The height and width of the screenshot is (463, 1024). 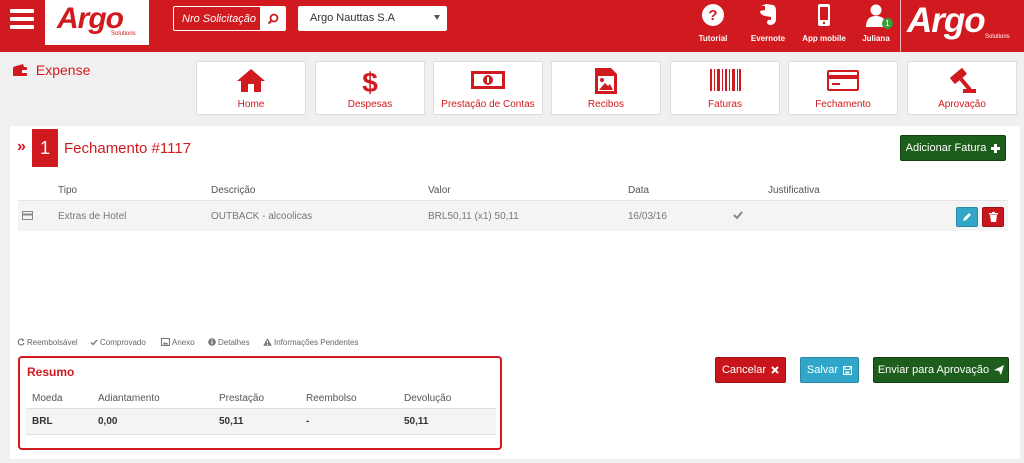 What do you see at coordinates (47, 398) in the screenshot?
I see `summary-header-moeda: Moeda` at bounding box center [47, 398].